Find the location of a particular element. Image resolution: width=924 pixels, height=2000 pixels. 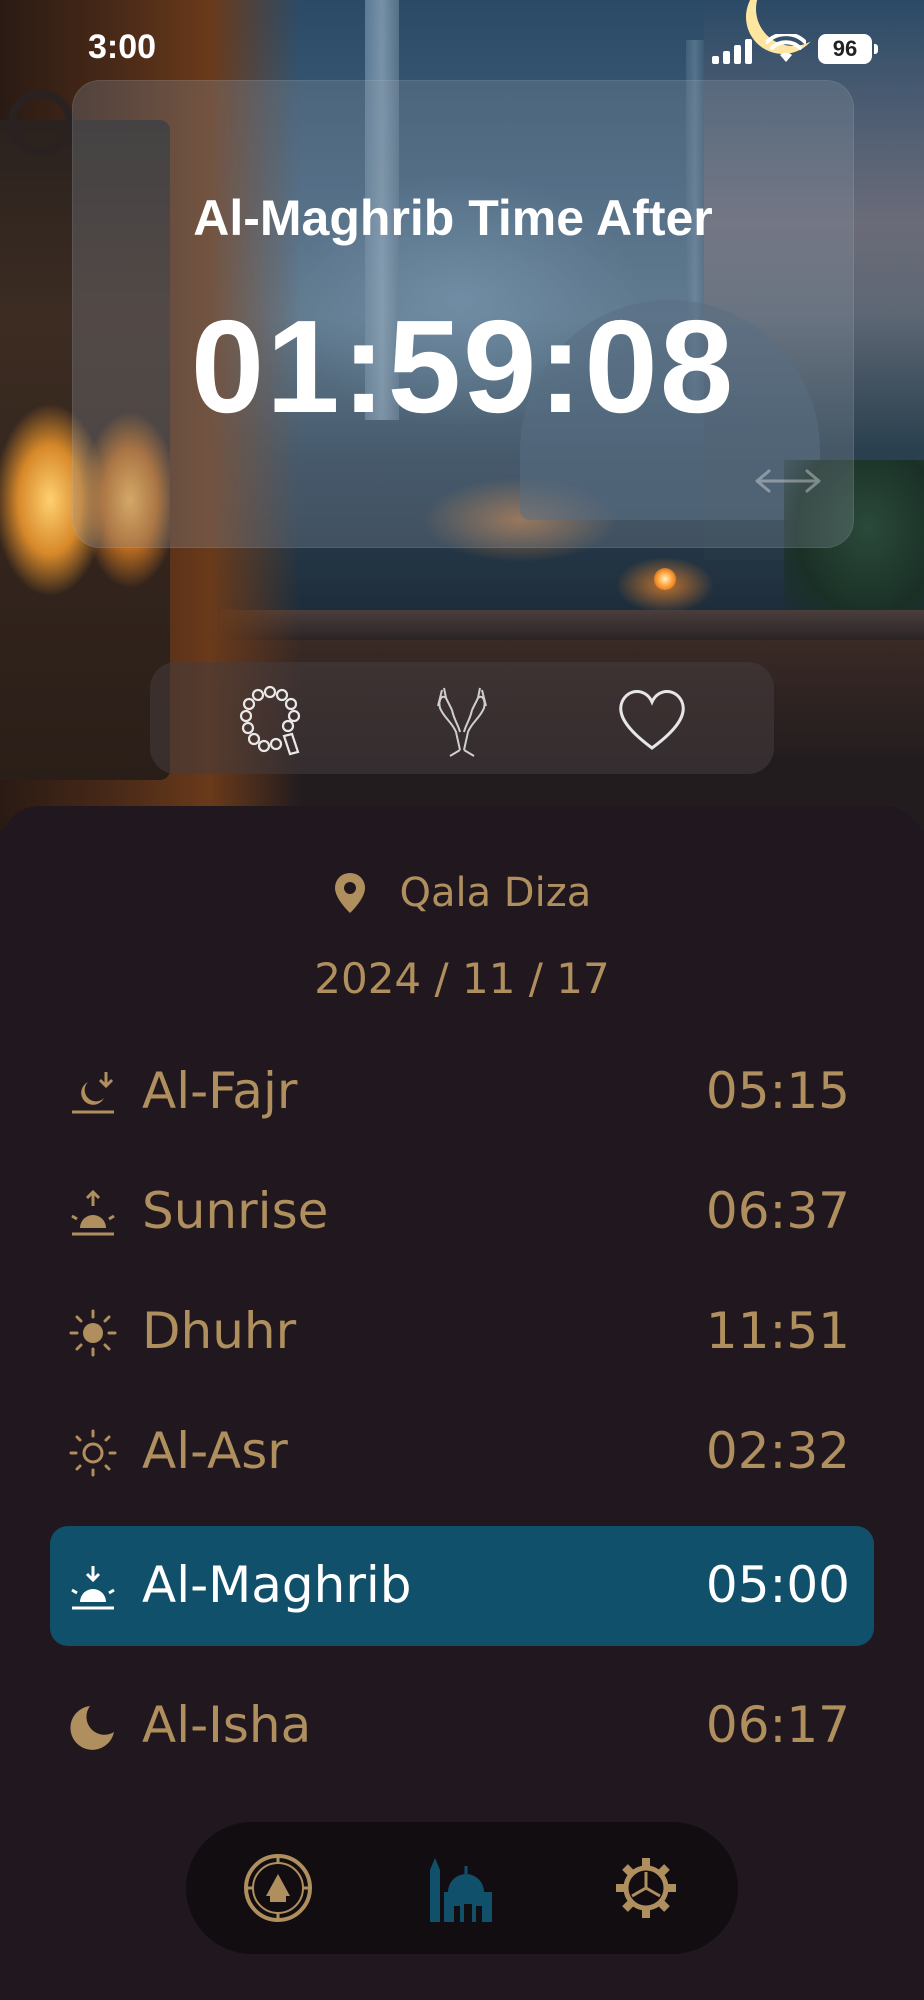

prayer-row-sunrise: Sunrise 06:37 is located at coordinates (462, 1212).